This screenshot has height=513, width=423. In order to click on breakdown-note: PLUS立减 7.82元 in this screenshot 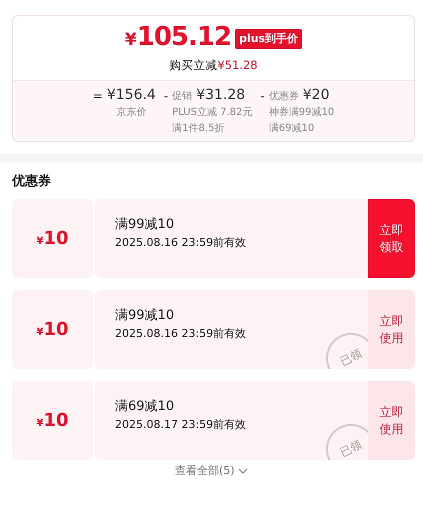, I will do `click(212, 112)`.